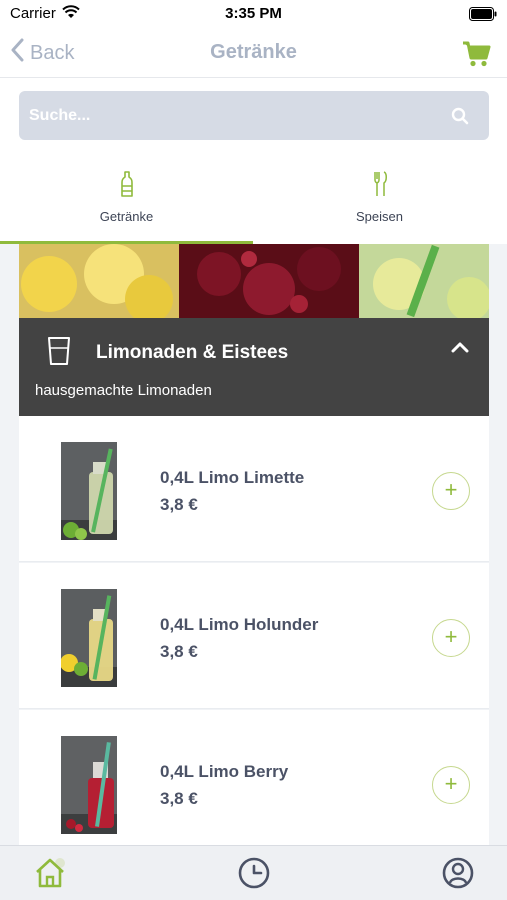 The width and height of the screenshot is (507, 900). What do you see at coordinates (460, 347) in the screenshot?
I see `chevron-up-icon` at bounding box center [460, 347].